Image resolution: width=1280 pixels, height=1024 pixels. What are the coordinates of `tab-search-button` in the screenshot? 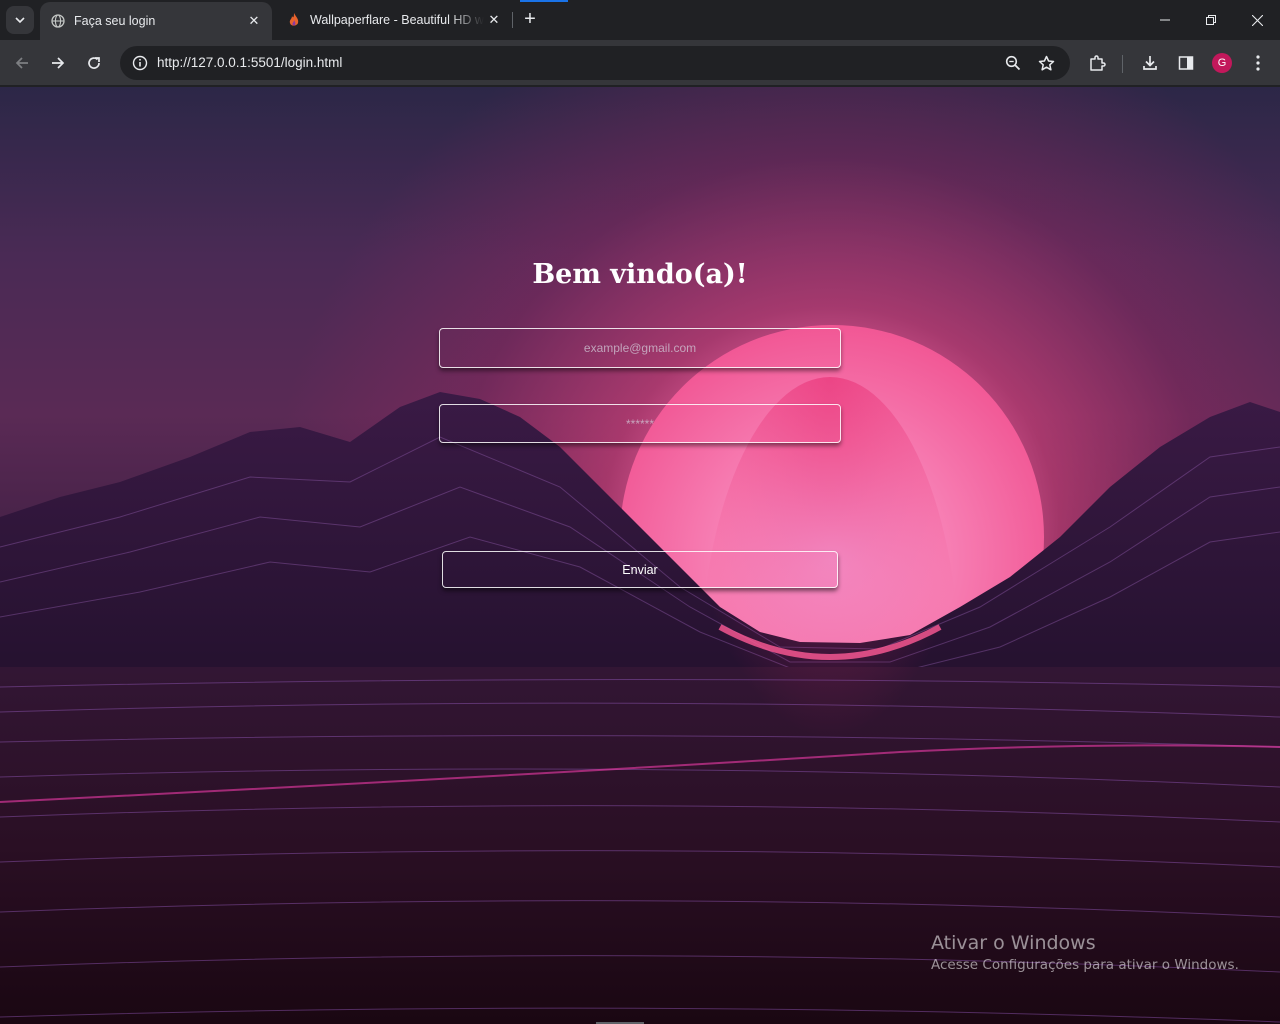 It's located at (20, 20).